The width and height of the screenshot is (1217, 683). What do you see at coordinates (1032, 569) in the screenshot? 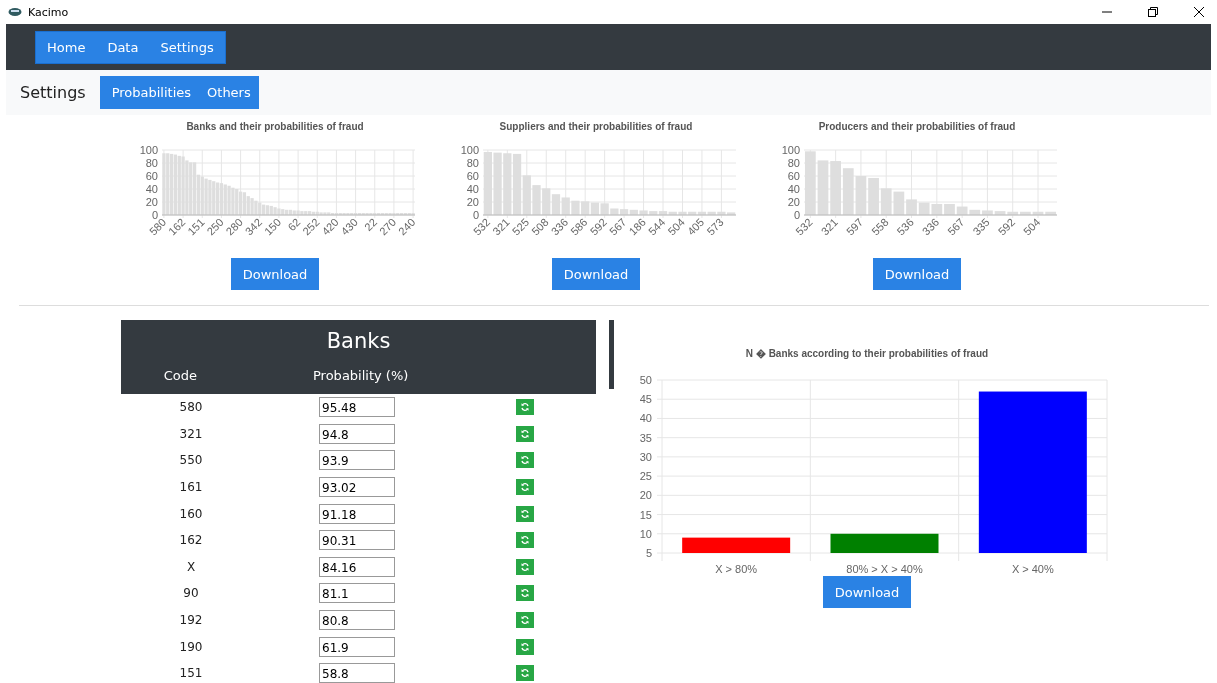
I see `axis-label: X > 40%` at bounding box center [1032, 569].